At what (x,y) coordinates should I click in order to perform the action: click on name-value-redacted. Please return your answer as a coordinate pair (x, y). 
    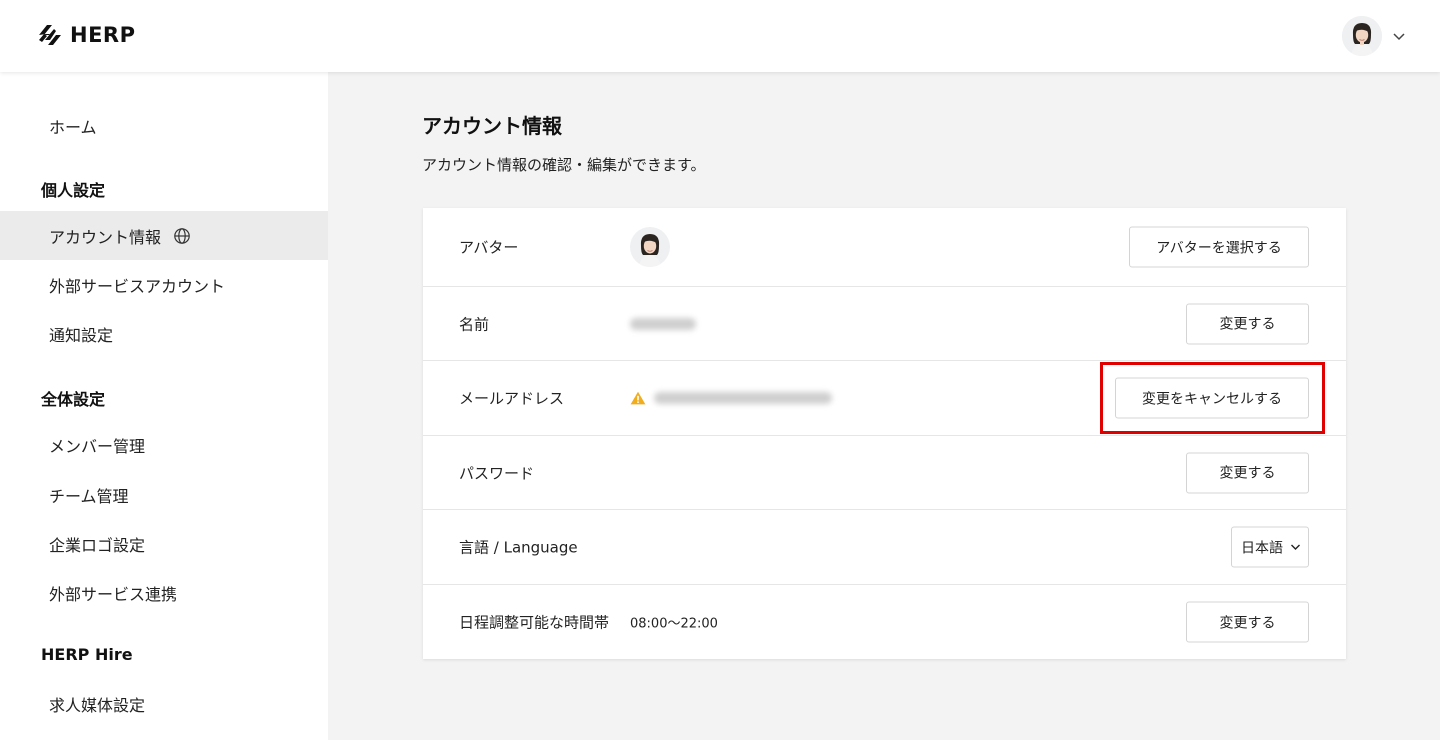
    Looking at the image, I should click on (663, 323).